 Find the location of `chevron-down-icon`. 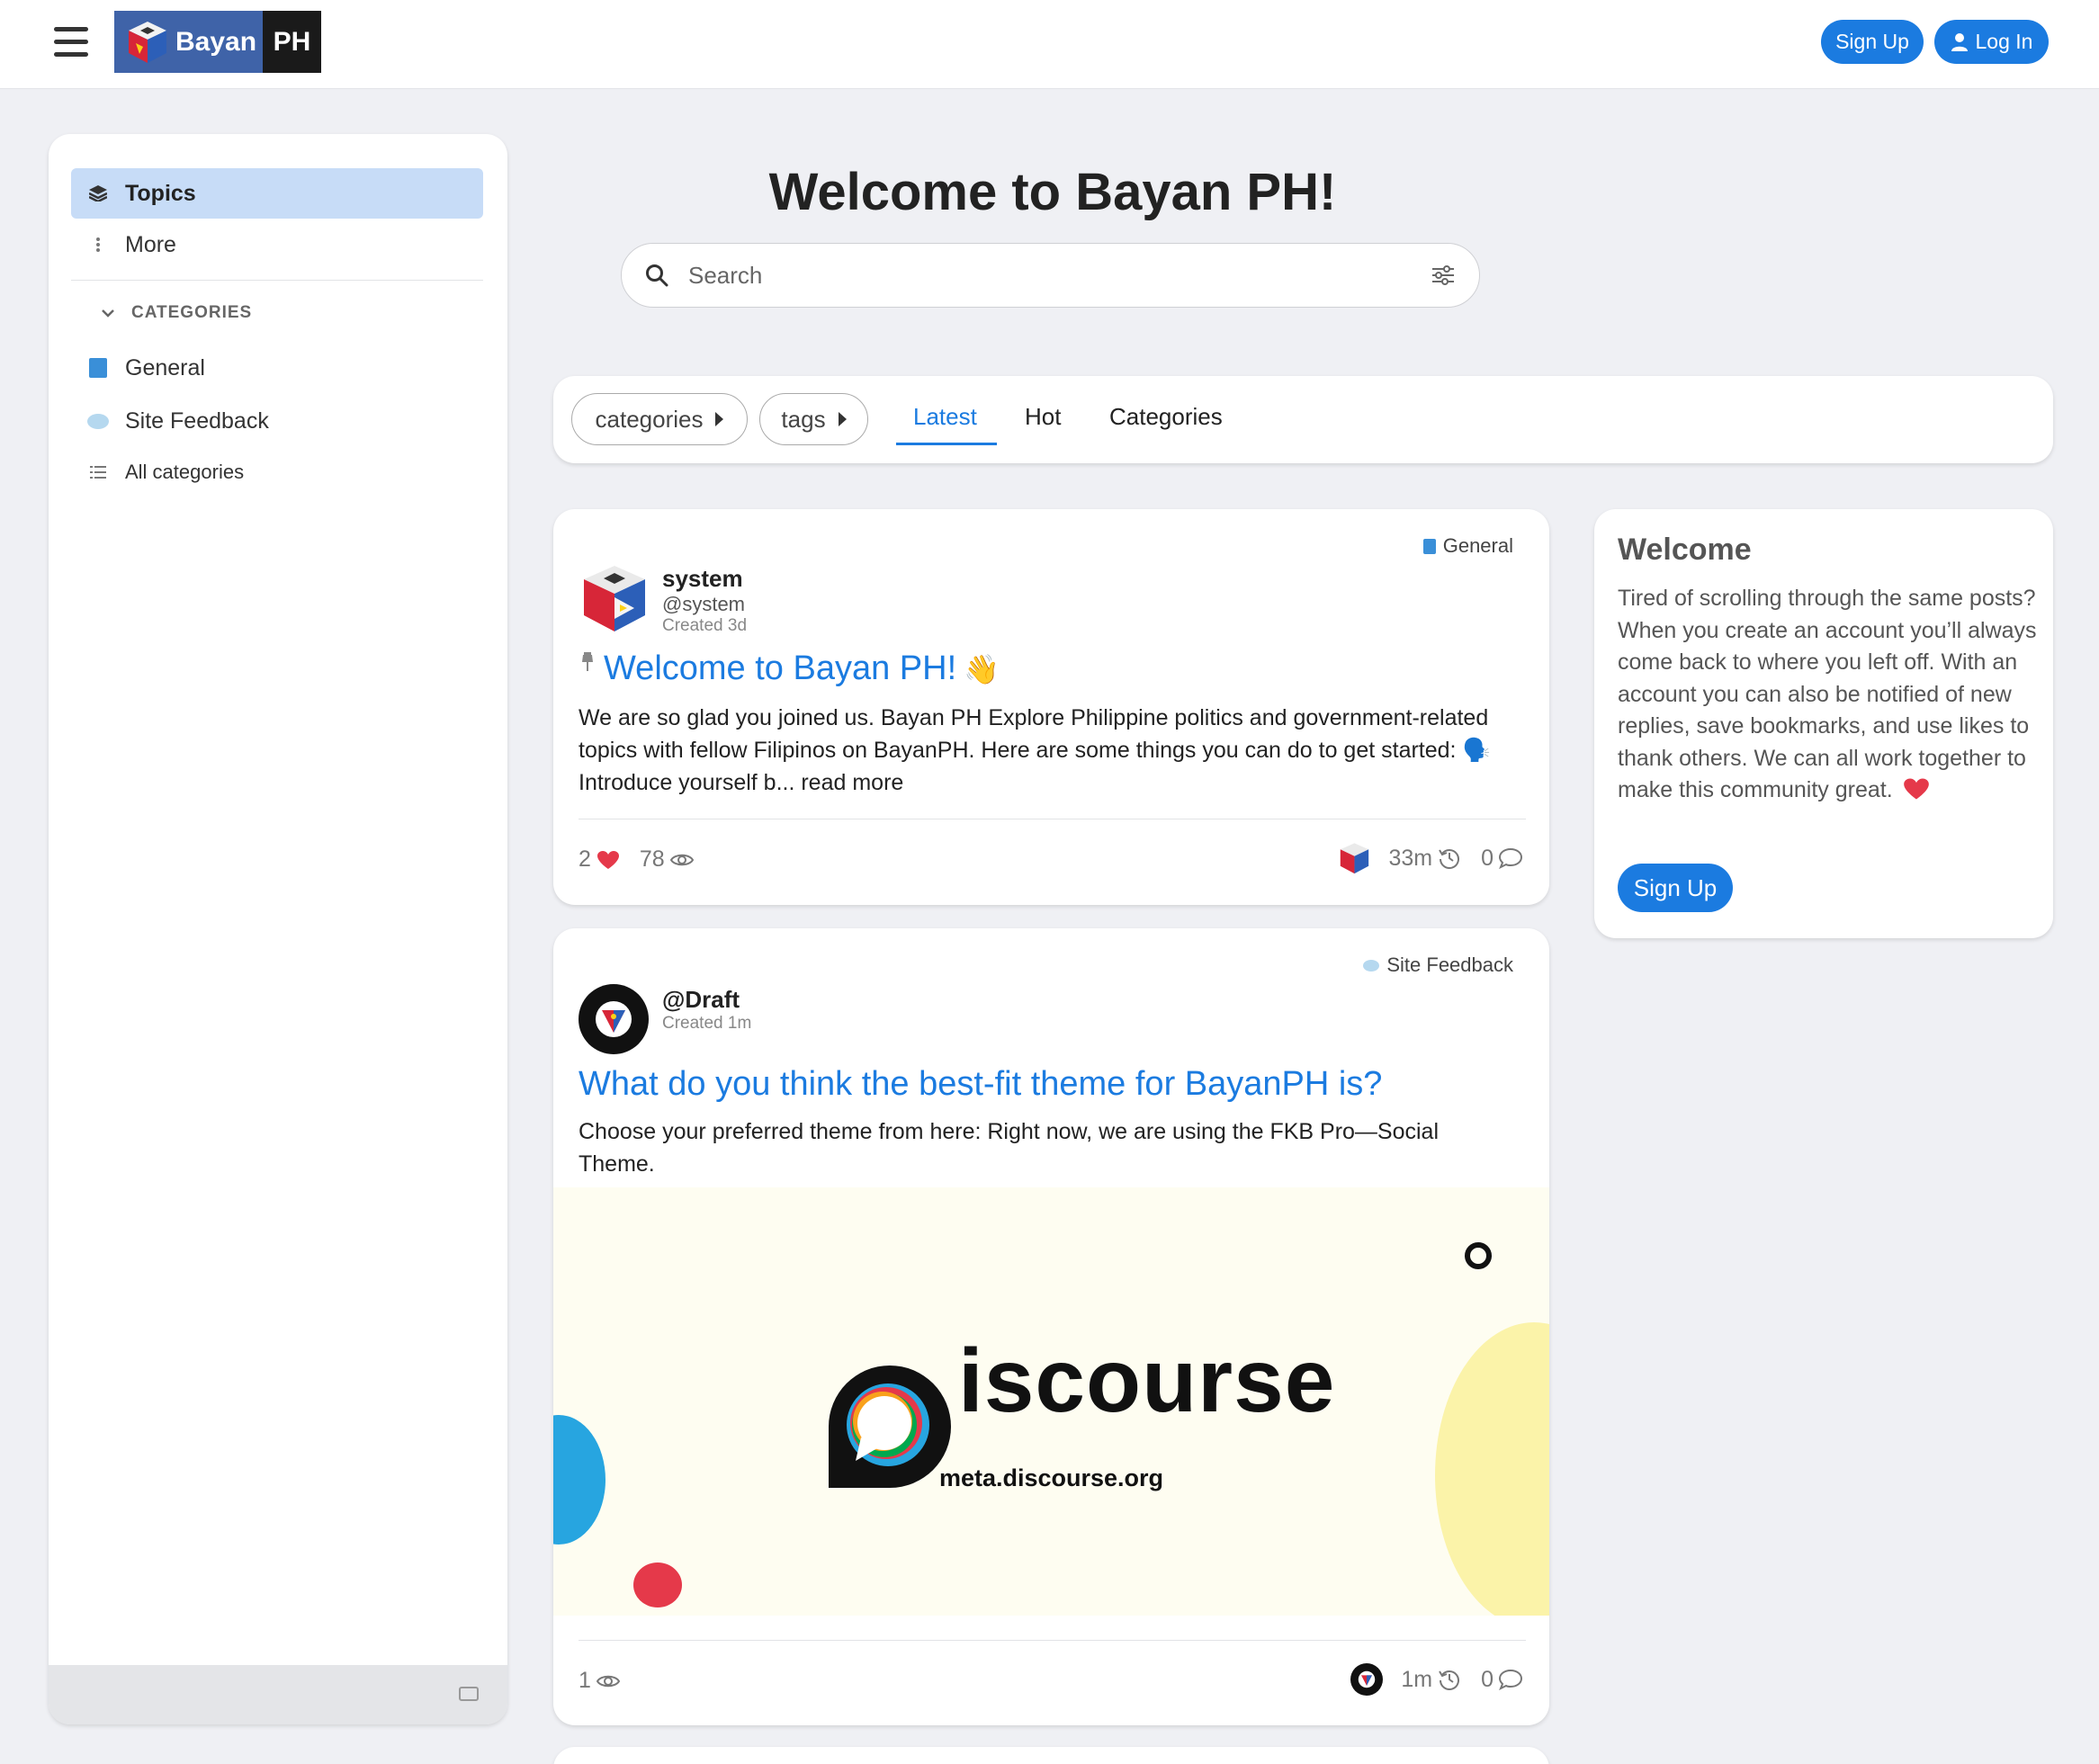

chevron-down-icon is located at coordinates (108, 313).